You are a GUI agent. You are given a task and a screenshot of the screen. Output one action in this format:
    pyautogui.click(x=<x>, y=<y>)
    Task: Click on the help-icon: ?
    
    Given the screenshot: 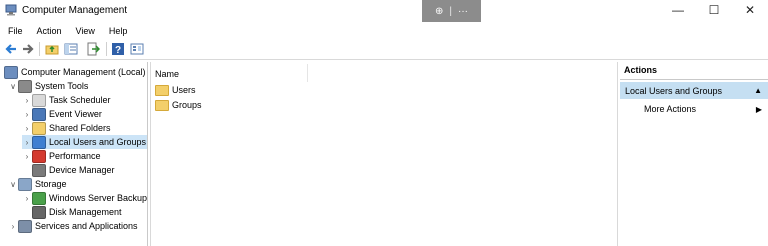 What is the action you would take?
    pyautogui.click(x=118, y=49)
    